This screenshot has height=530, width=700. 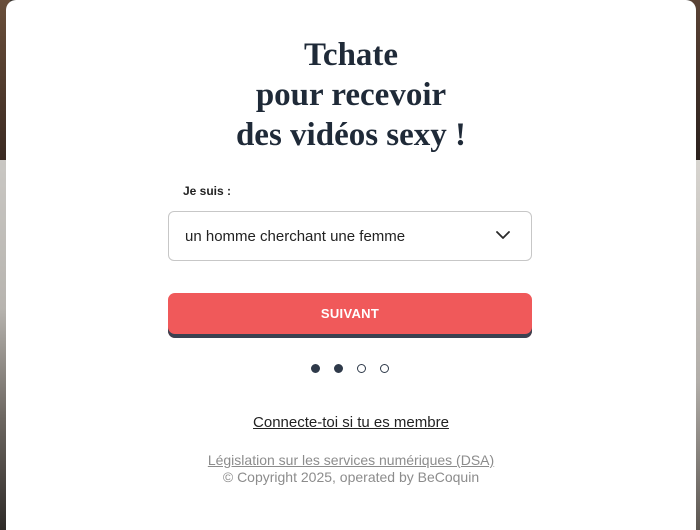 I want to click on gender-field-label: Je suis :, so click(x=207, y=191).